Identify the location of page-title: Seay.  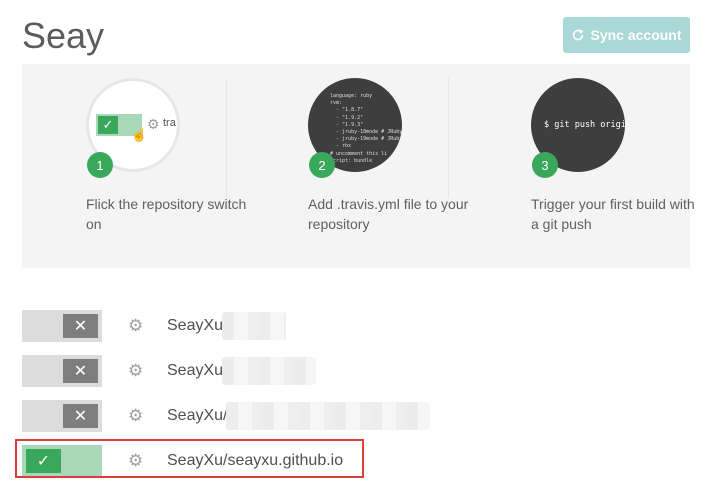
(63, 35).